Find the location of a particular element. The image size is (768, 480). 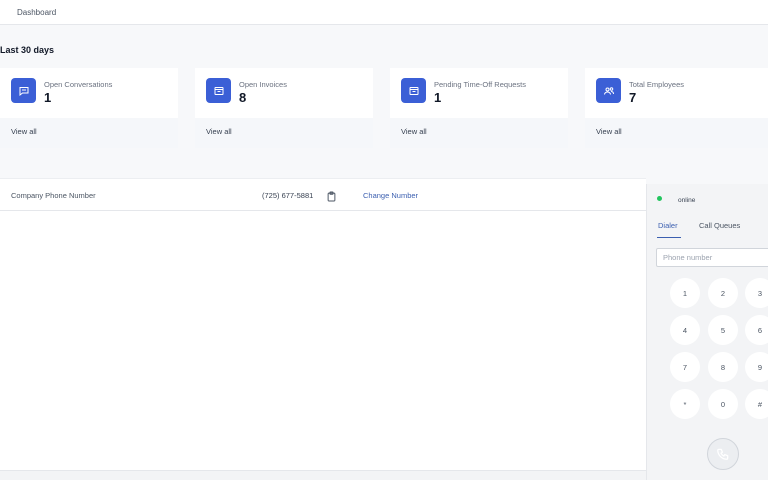

online-status-text: online is located at coordinates (687, 200).